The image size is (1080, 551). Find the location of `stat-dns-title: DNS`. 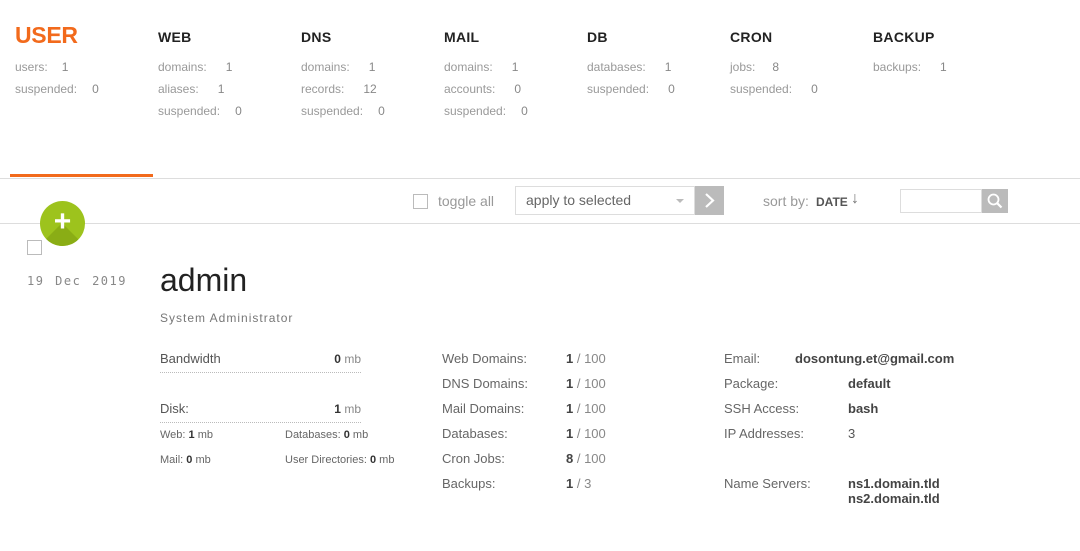

stat-dns-title: DNS is located at coordinates (343, 35).